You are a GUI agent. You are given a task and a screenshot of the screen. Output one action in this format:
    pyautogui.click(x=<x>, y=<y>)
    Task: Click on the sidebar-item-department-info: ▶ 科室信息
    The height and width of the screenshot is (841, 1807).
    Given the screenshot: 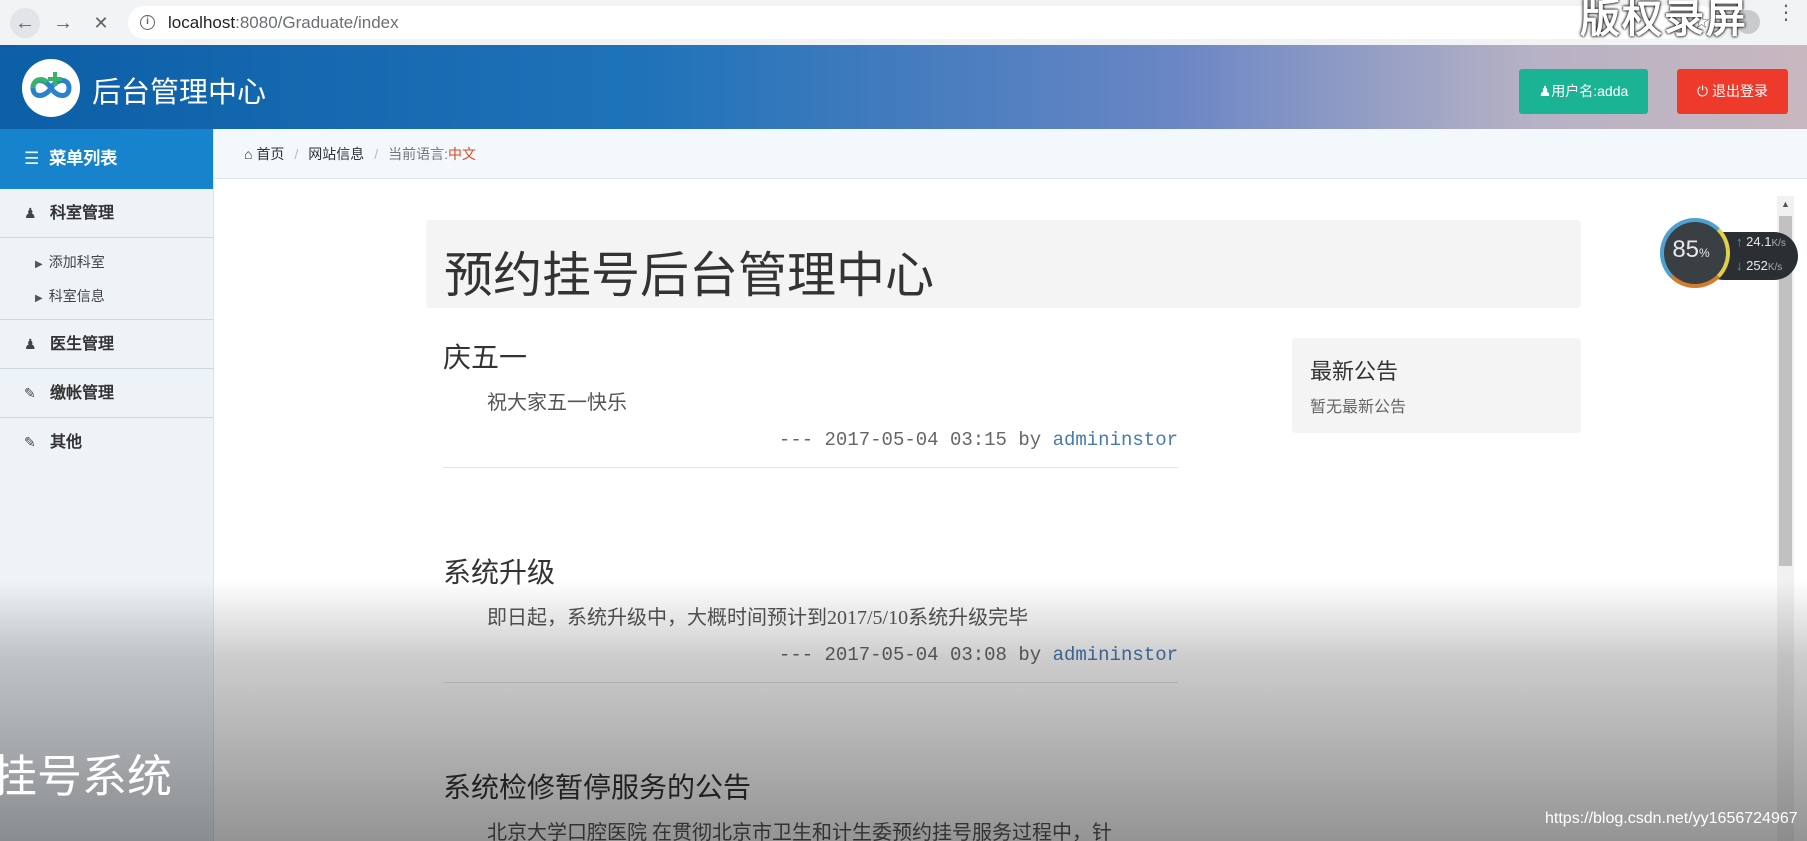 What is the action you would take?
    pyautogui.click(x=106, y=296)
    